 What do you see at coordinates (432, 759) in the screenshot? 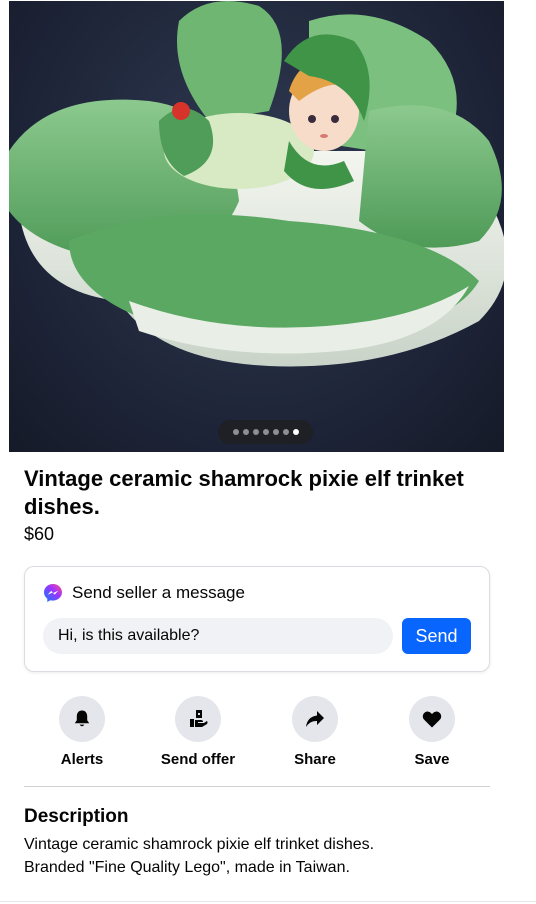
I see `save-label: Save` at bounding box center [432, 759].